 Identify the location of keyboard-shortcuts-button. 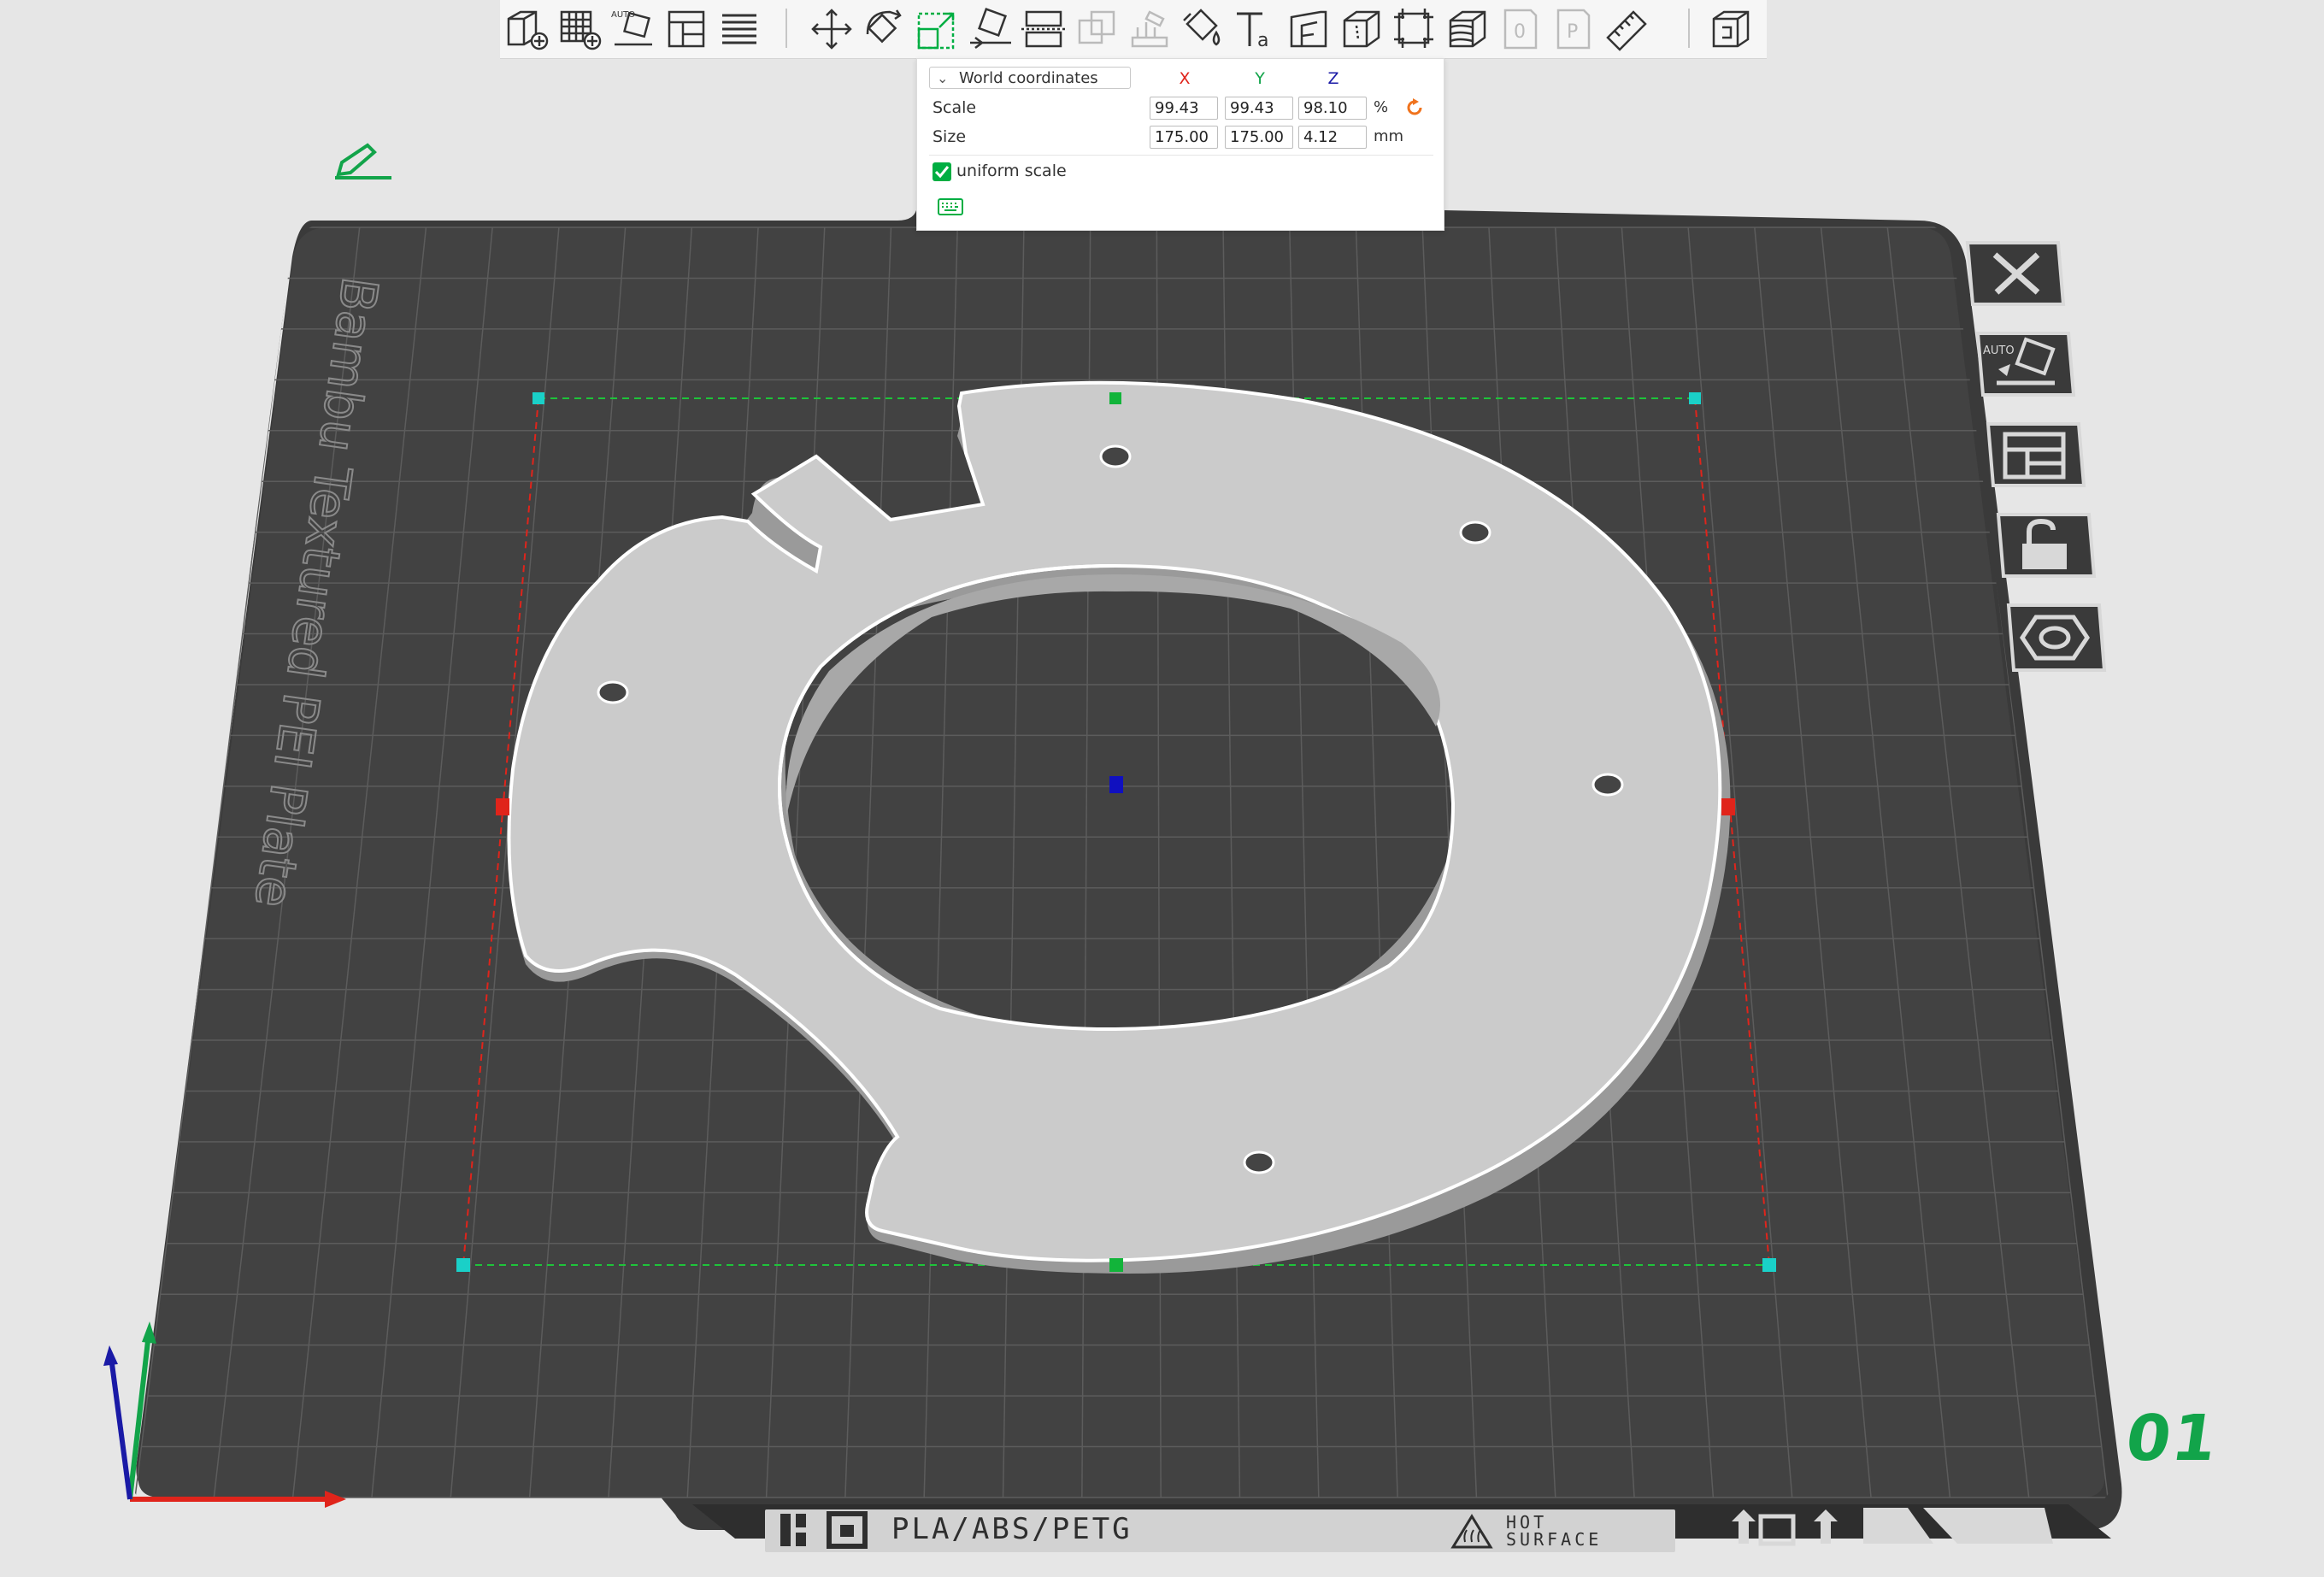
(950, 209).